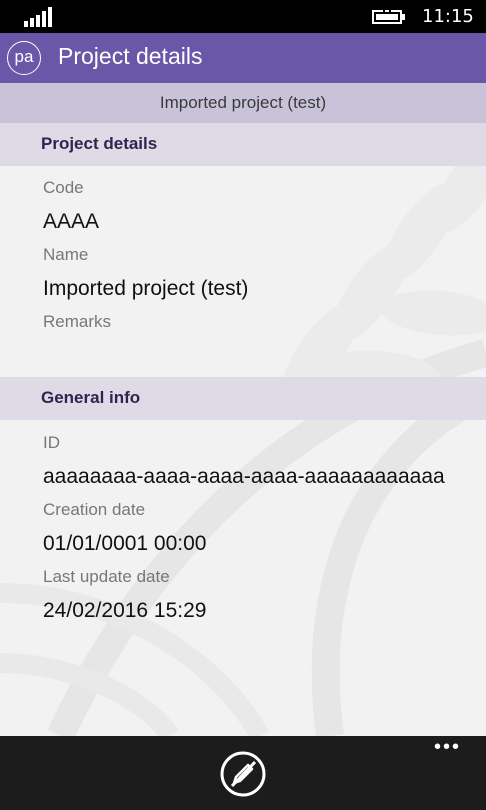 The width and height of the screenshot is (486, 810). I want to click on creation-date-label: Creation date, so click(94, 509).